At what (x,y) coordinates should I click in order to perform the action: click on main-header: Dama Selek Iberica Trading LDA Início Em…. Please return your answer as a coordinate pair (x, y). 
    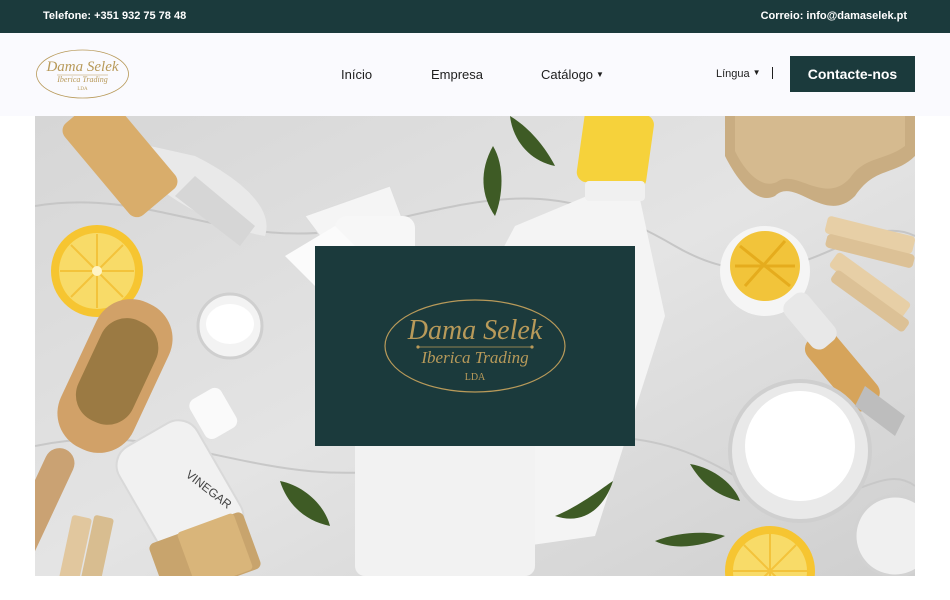
    Looking at the image, I should click on (475, 74).